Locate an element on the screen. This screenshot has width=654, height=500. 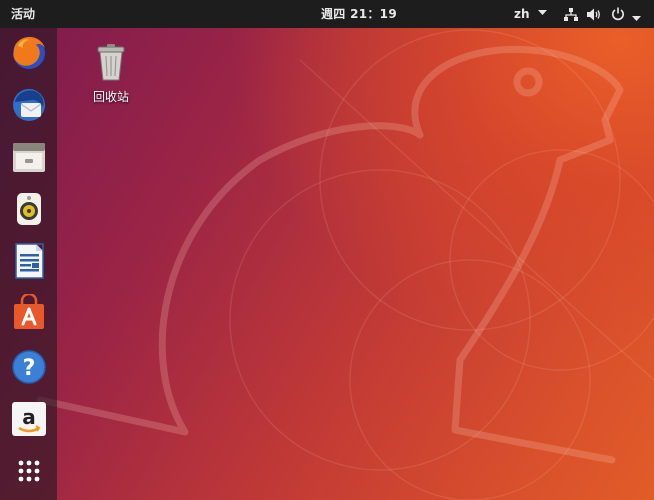
power-icon is located at coordinates (618, 15).